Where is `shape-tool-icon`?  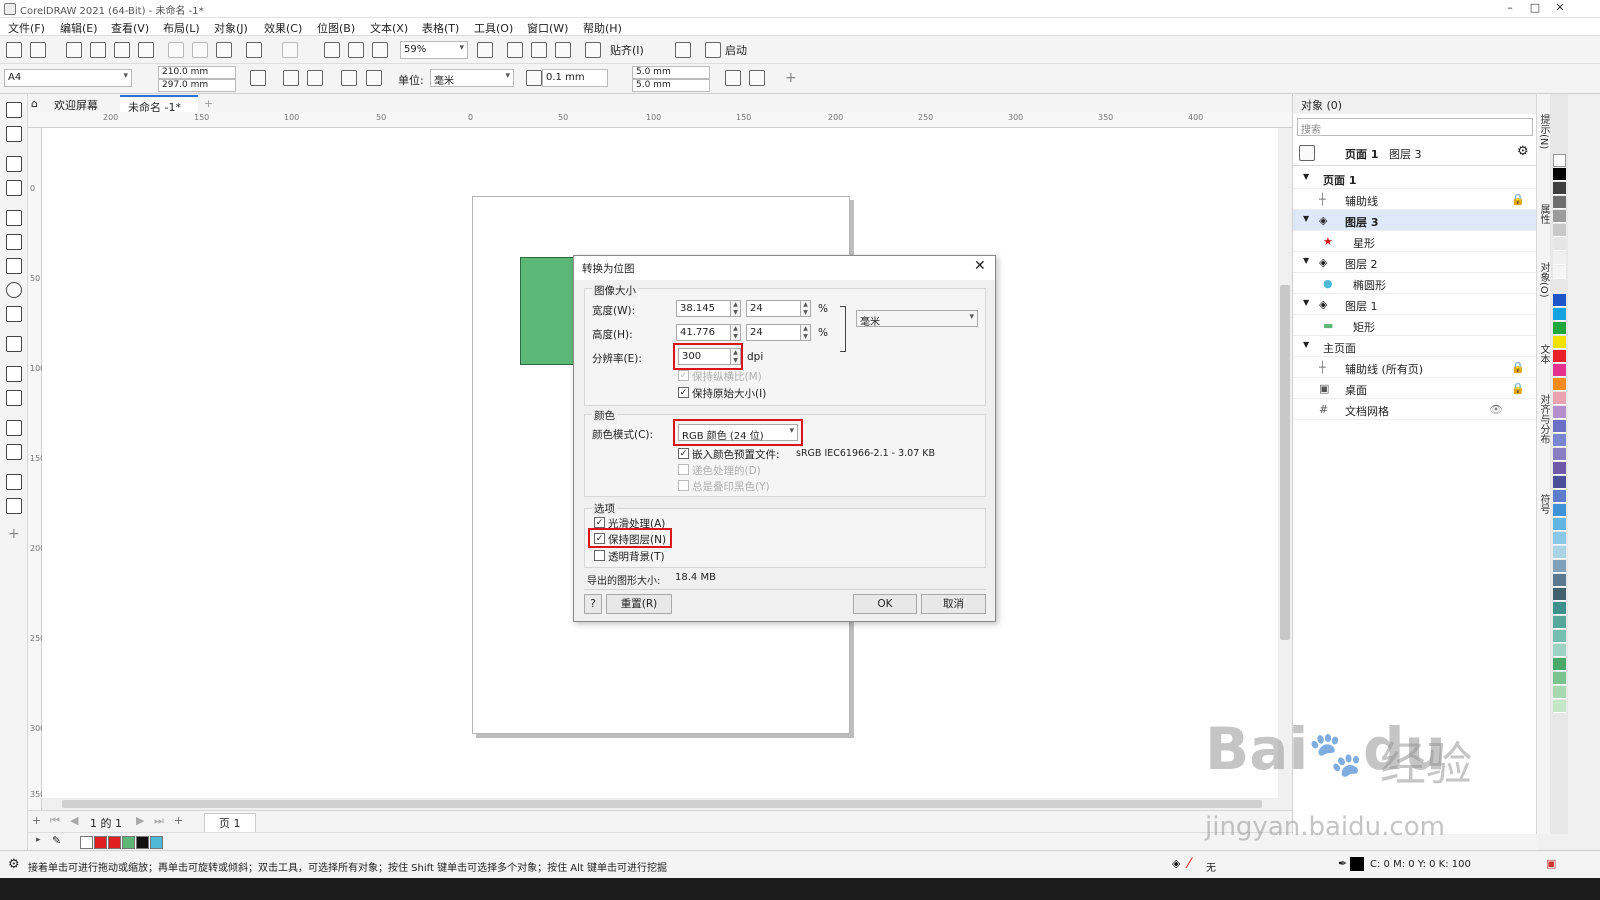
shape-tool-icon is located at coordinates (14, 134).